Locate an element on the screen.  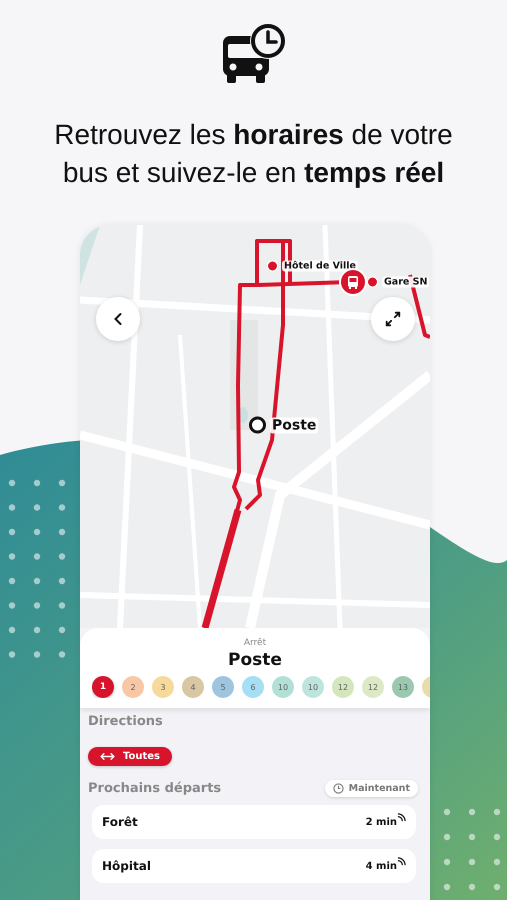
line-badge: 3 is located at coordinates (163, 687).